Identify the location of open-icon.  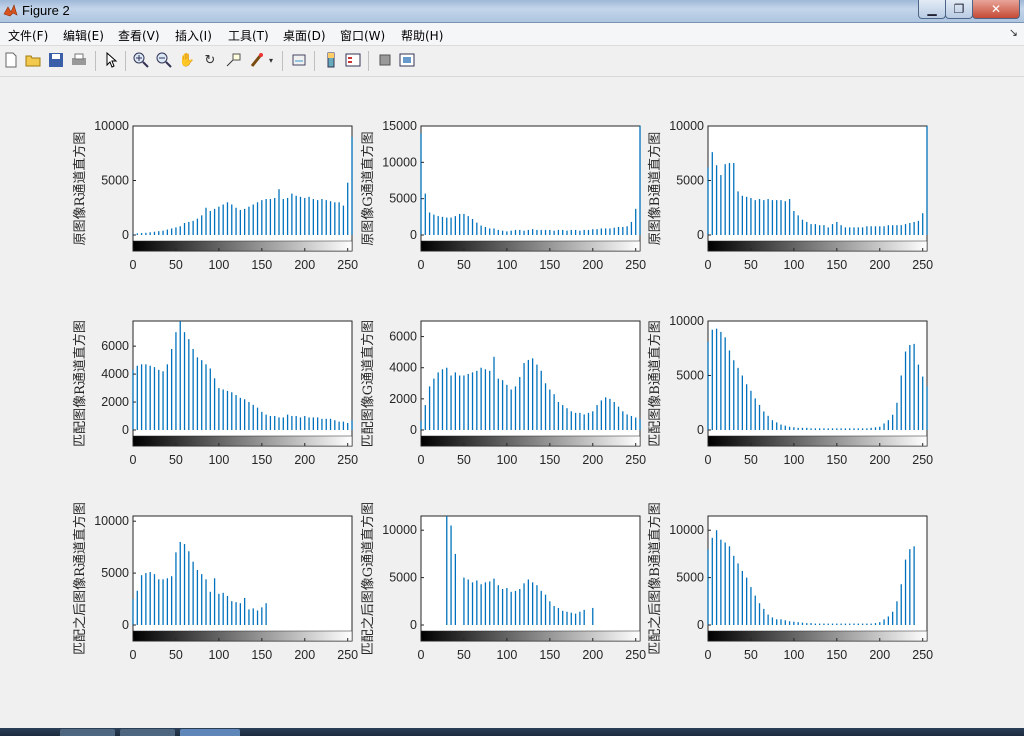
(33, 60).